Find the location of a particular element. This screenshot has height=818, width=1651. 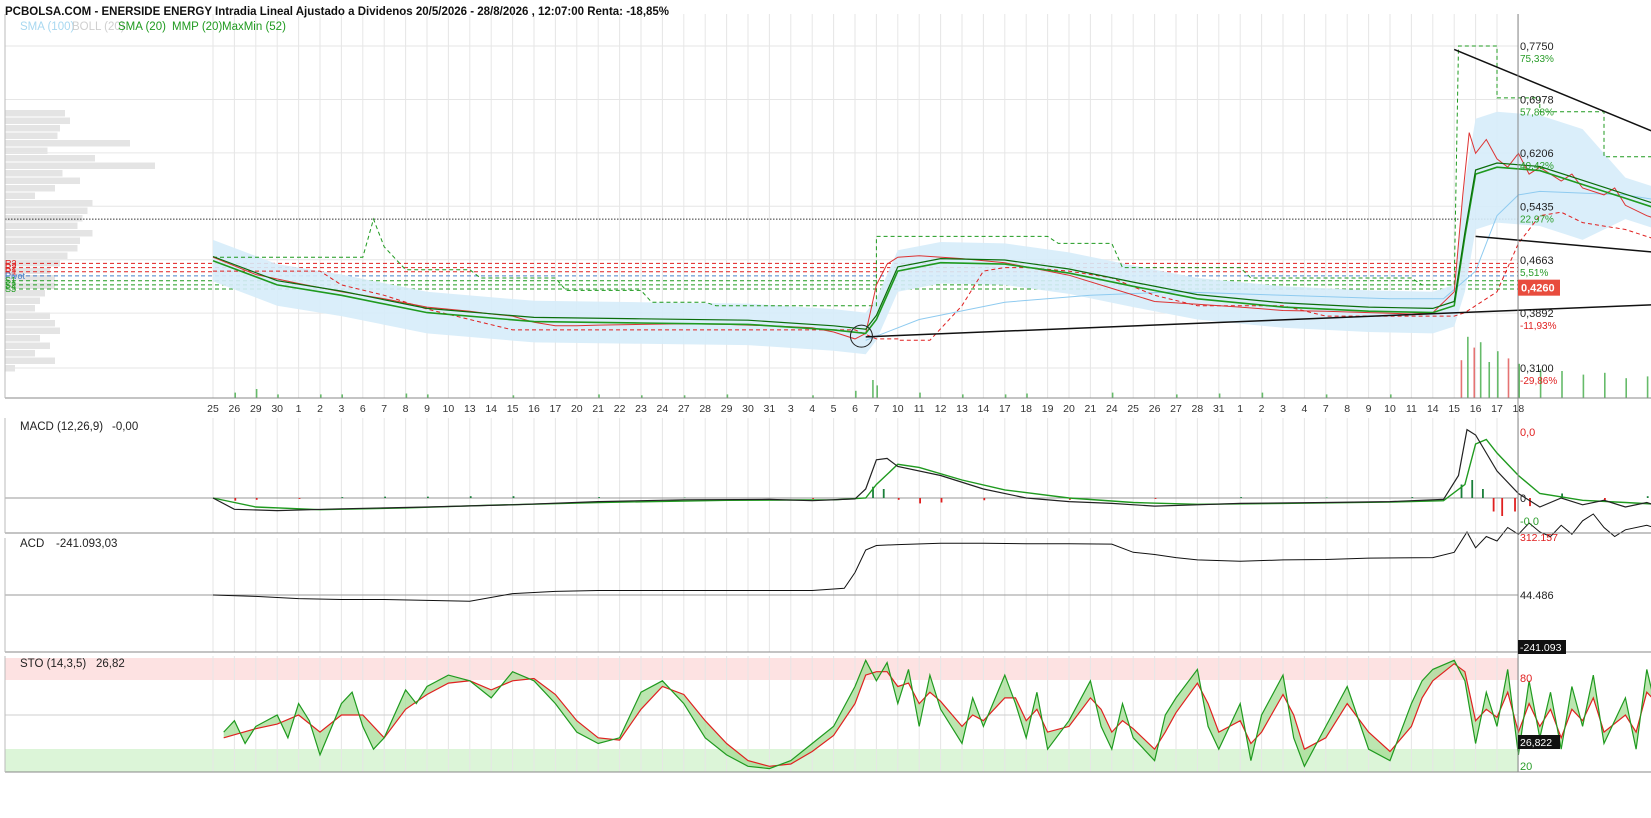

price-y-pct-label: -29,86% is located at coordinates (1538, 381).